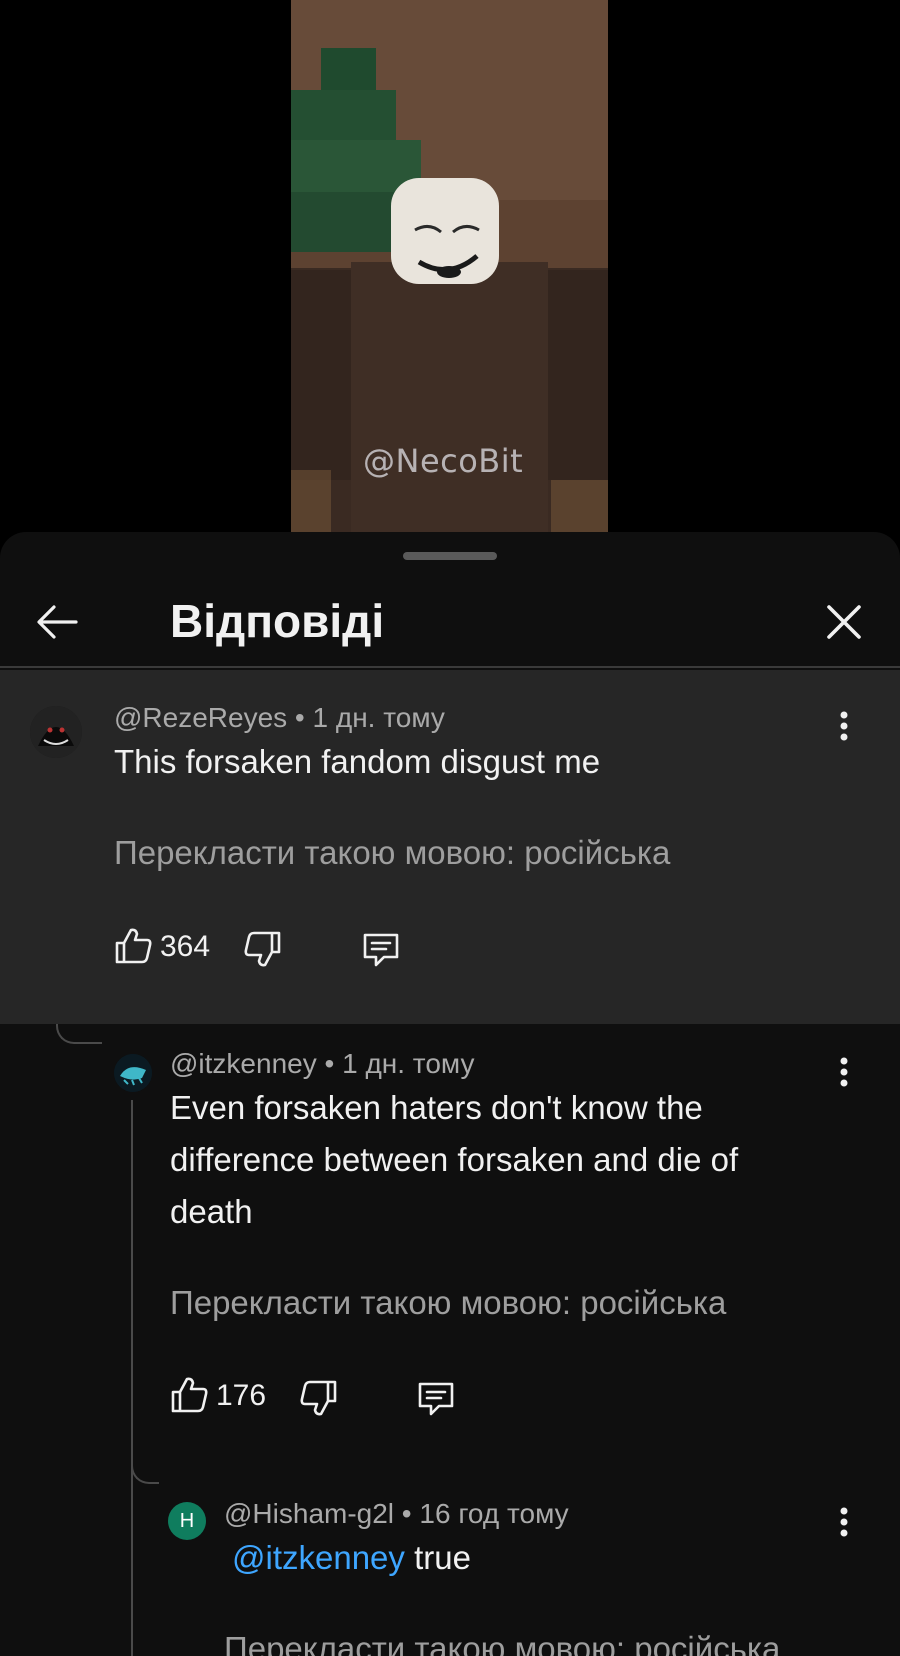 This screenshot has height=1656, width=900. What do you see at coordinates (454, 1159) in the screenshot?
I see `reply-text-line: difference between forsaken and die of` at bounding box center [454, 1159].